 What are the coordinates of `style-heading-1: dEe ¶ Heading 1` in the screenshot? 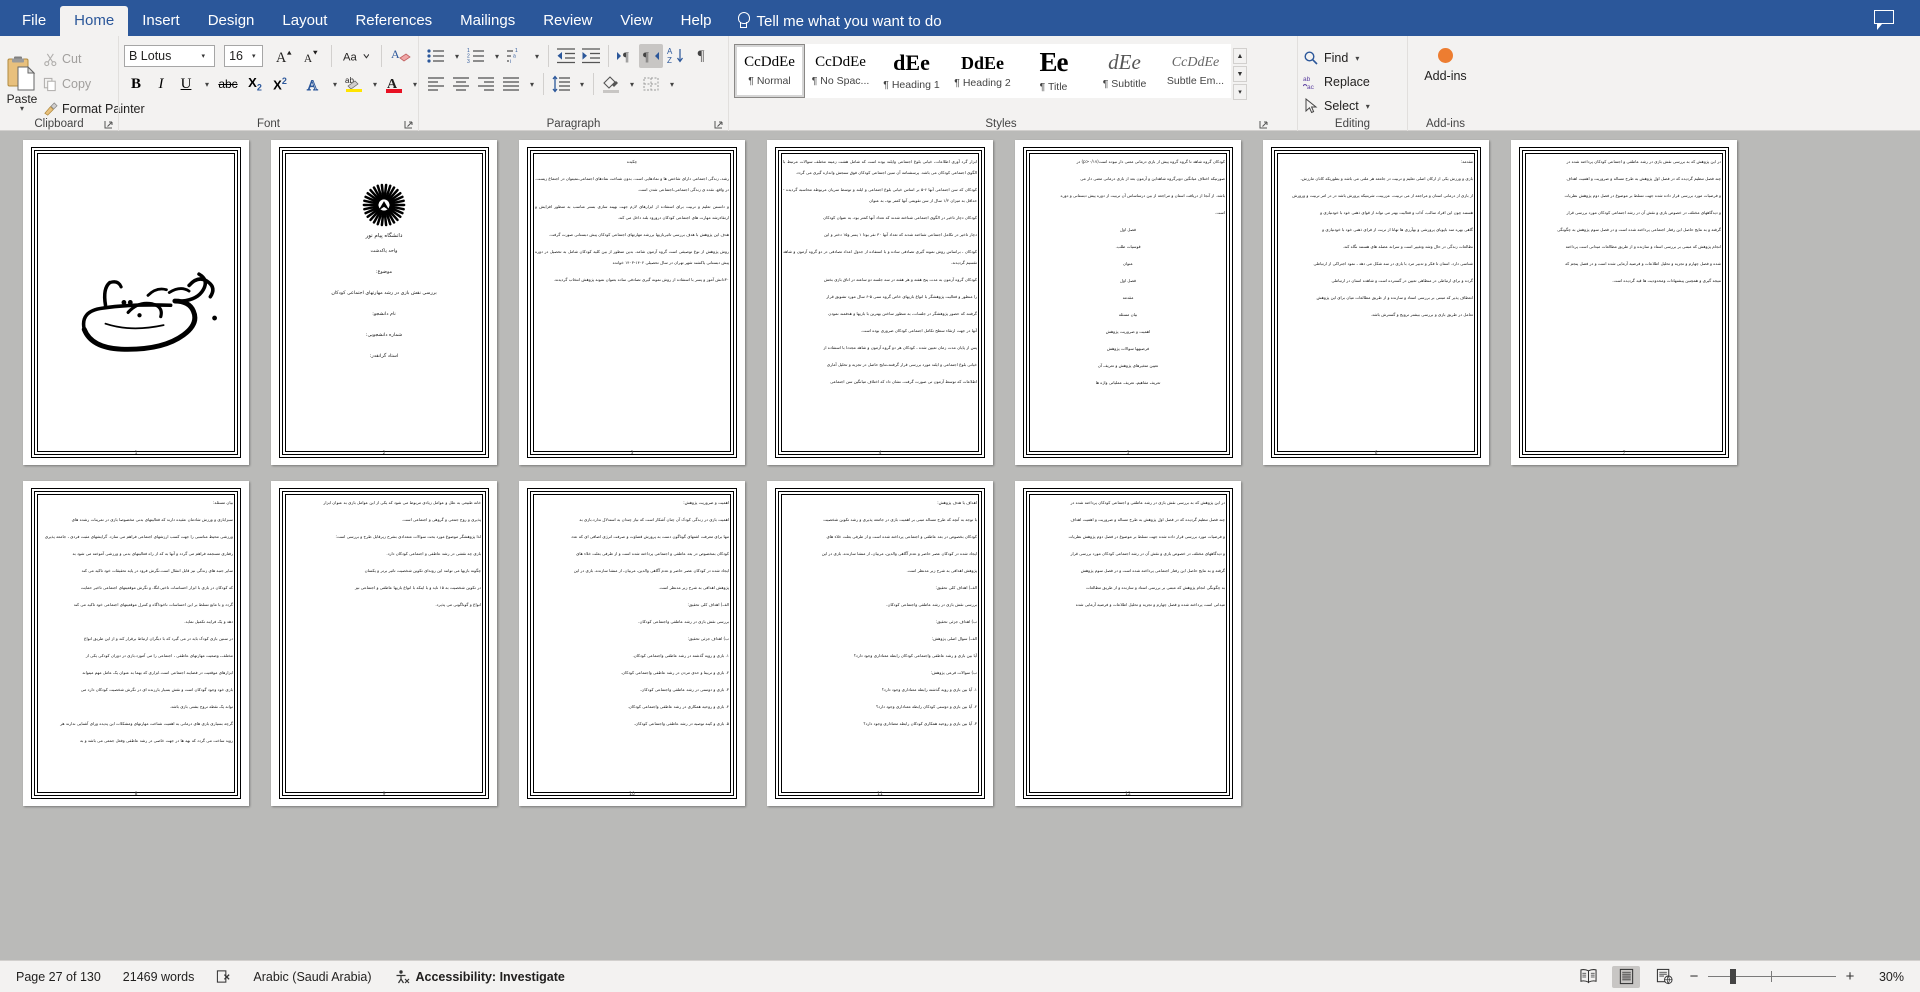 It's located at (911, 71).